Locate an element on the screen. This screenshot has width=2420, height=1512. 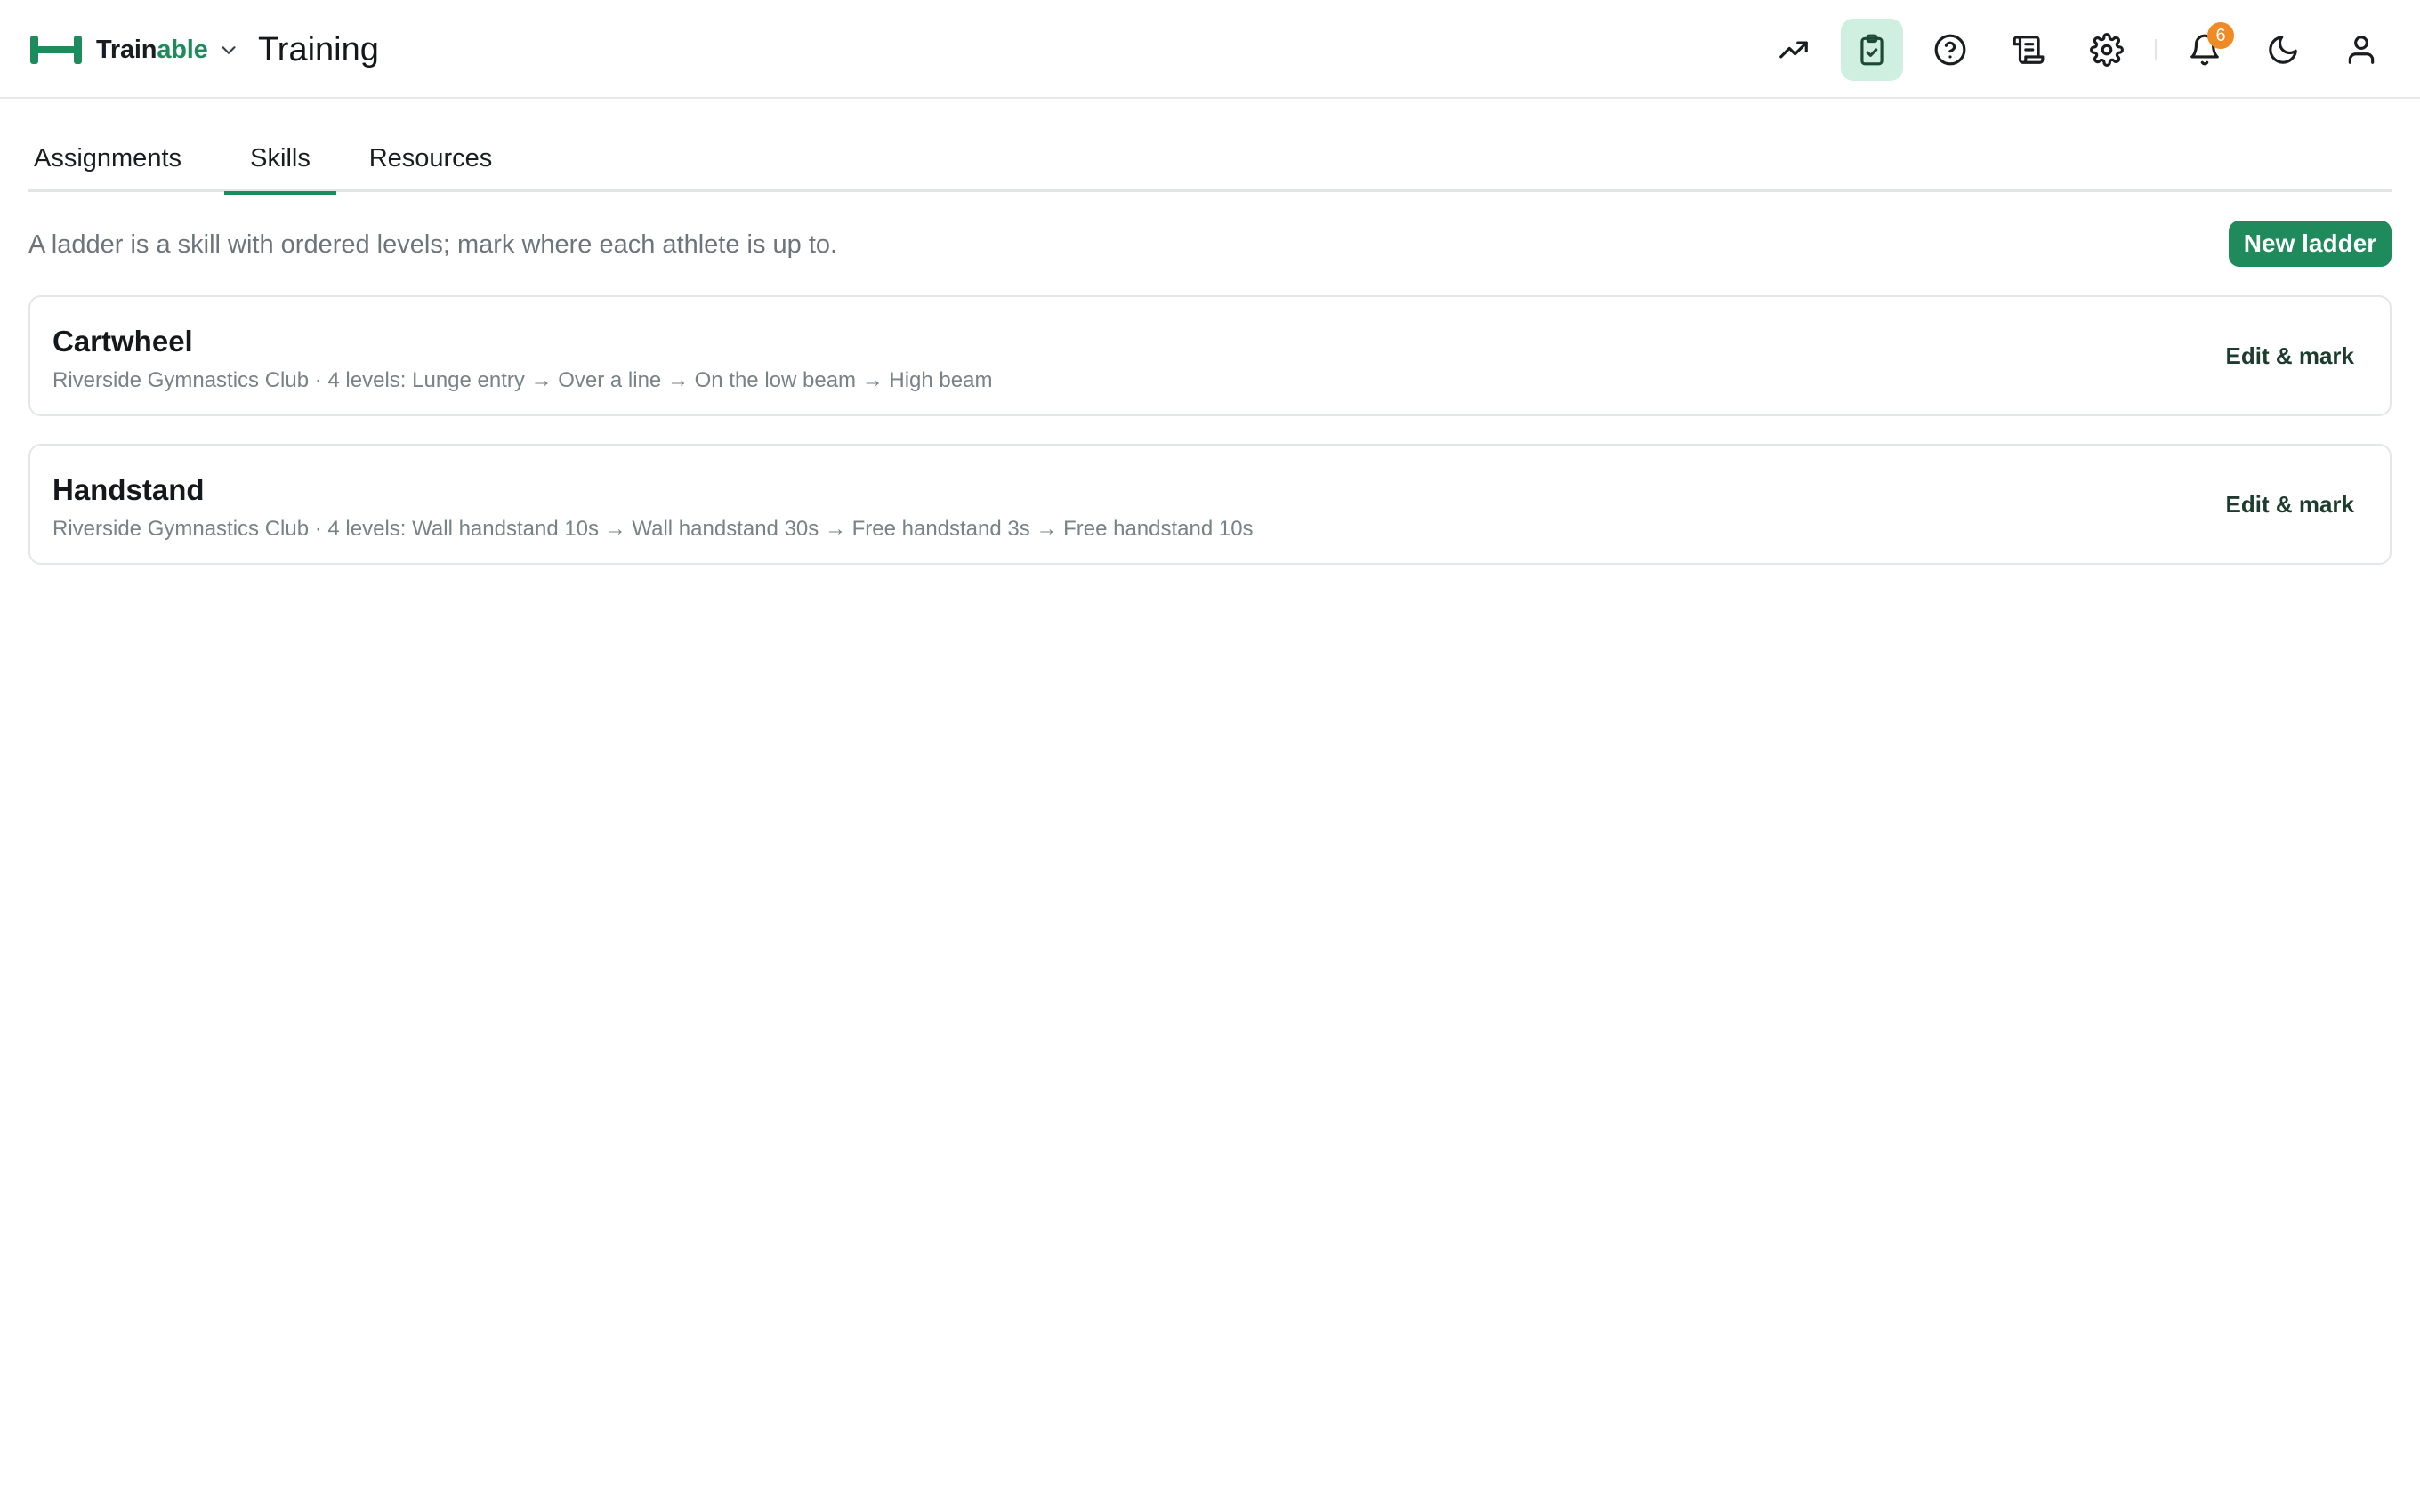
scroll-icon is located at coordinates (2029, 50).